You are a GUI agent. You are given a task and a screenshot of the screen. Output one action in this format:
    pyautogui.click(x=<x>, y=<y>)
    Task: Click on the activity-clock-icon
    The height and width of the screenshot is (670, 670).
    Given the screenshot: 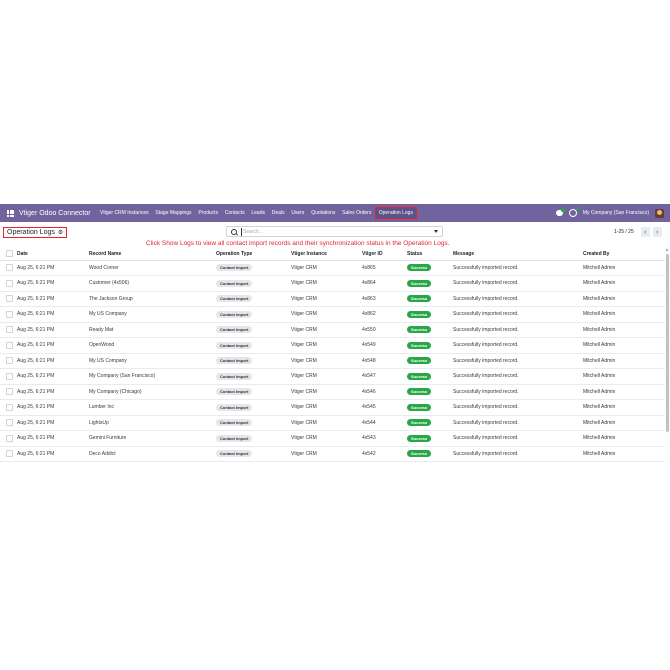 What is the action you would take?
    pyautogui.click(x=573, y=212)
    